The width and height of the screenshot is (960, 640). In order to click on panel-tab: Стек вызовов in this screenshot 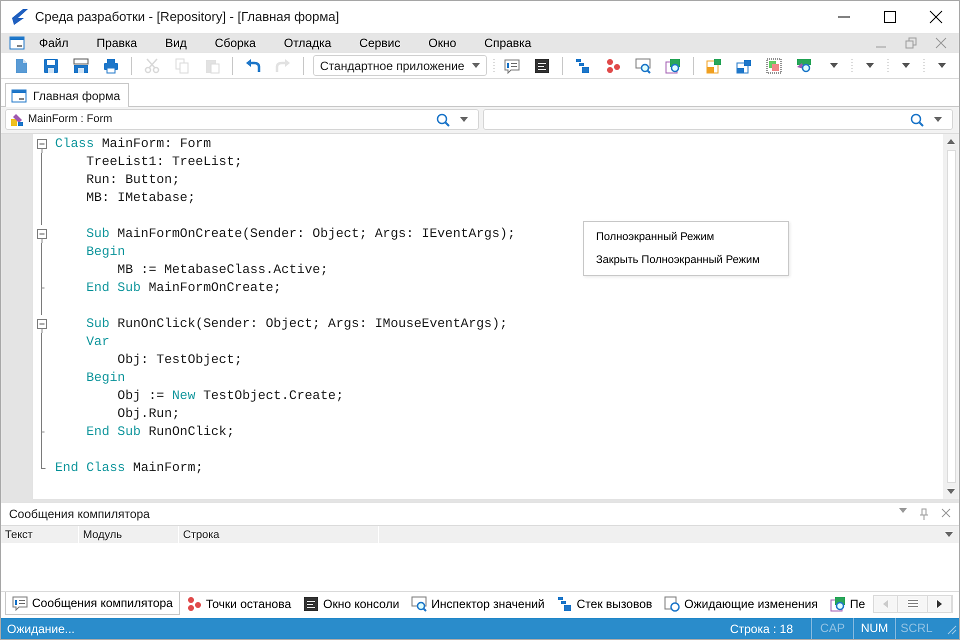, I will do `click(604, 603)`.